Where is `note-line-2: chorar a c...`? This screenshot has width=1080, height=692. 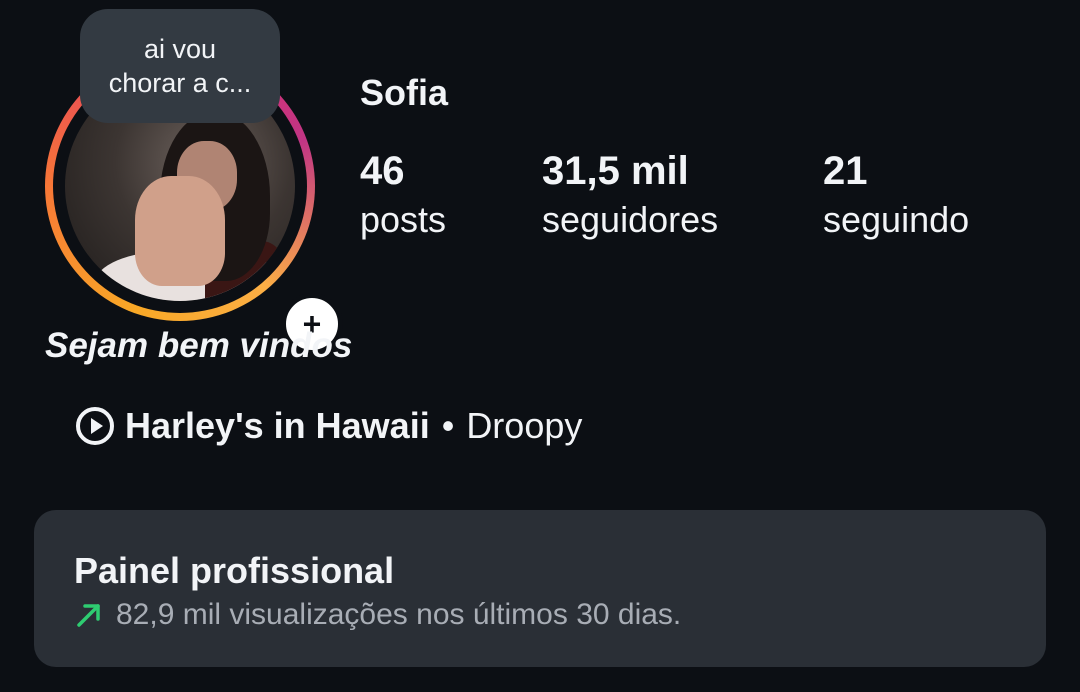 note-line-2: chorar a c... is located at coordinates (180, 83).